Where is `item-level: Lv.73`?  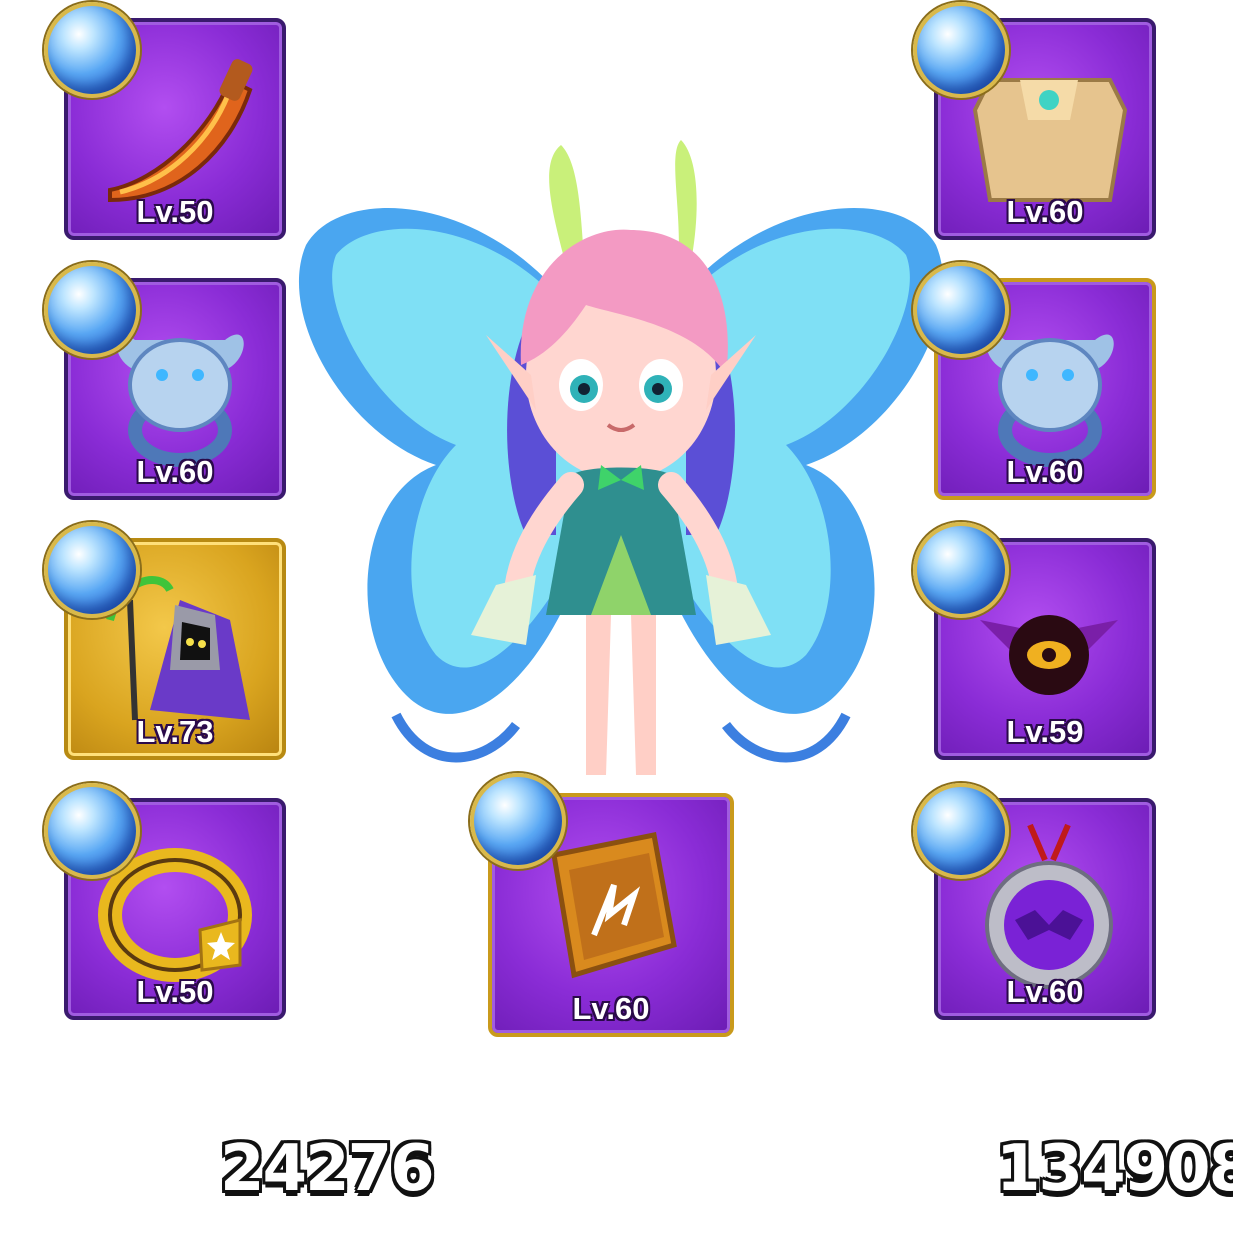 item-level: Lv.73 is located at coordinates (175, 731).